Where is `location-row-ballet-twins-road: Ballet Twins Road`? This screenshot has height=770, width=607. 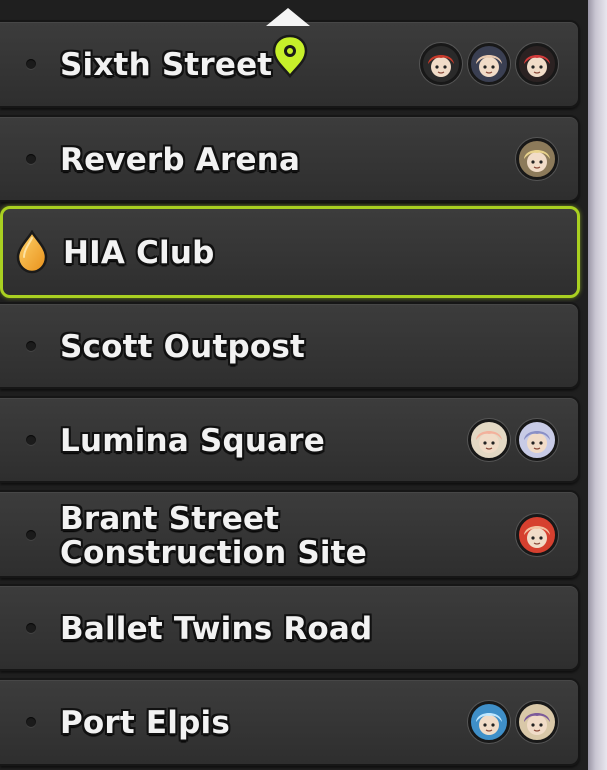
location-row-ballet-twins-road: Ballet Twins Road is located at coordinates (290, 627).